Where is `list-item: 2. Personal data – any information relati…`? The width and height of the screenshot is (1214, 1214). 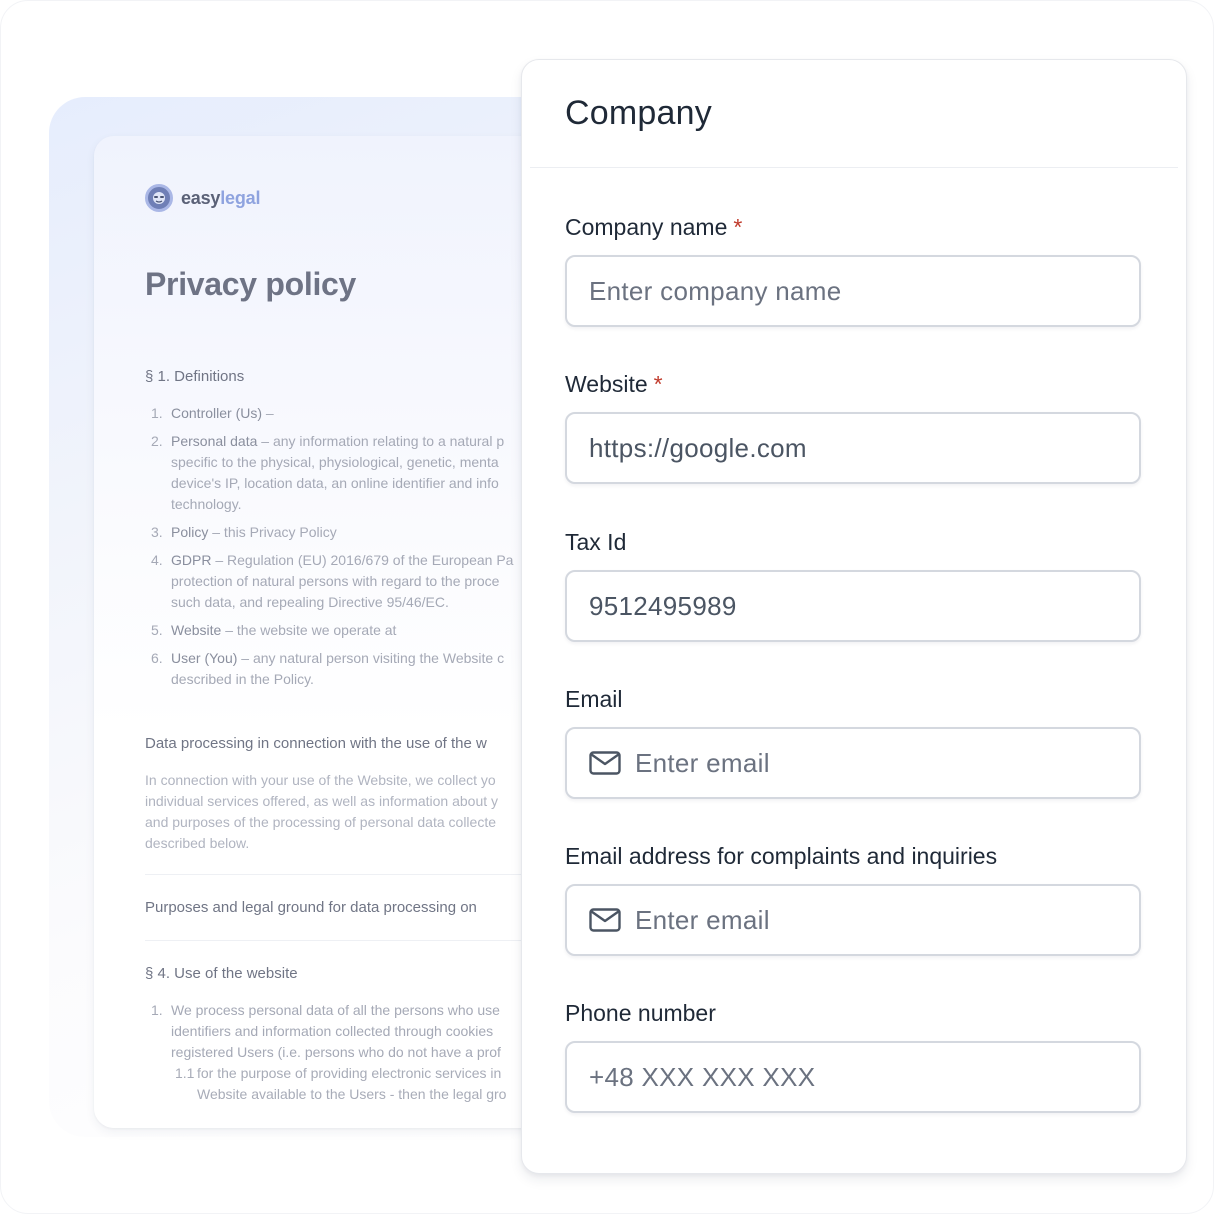
list-item: 2. Personal data – any information relati… is located at coordinates (361, 473).